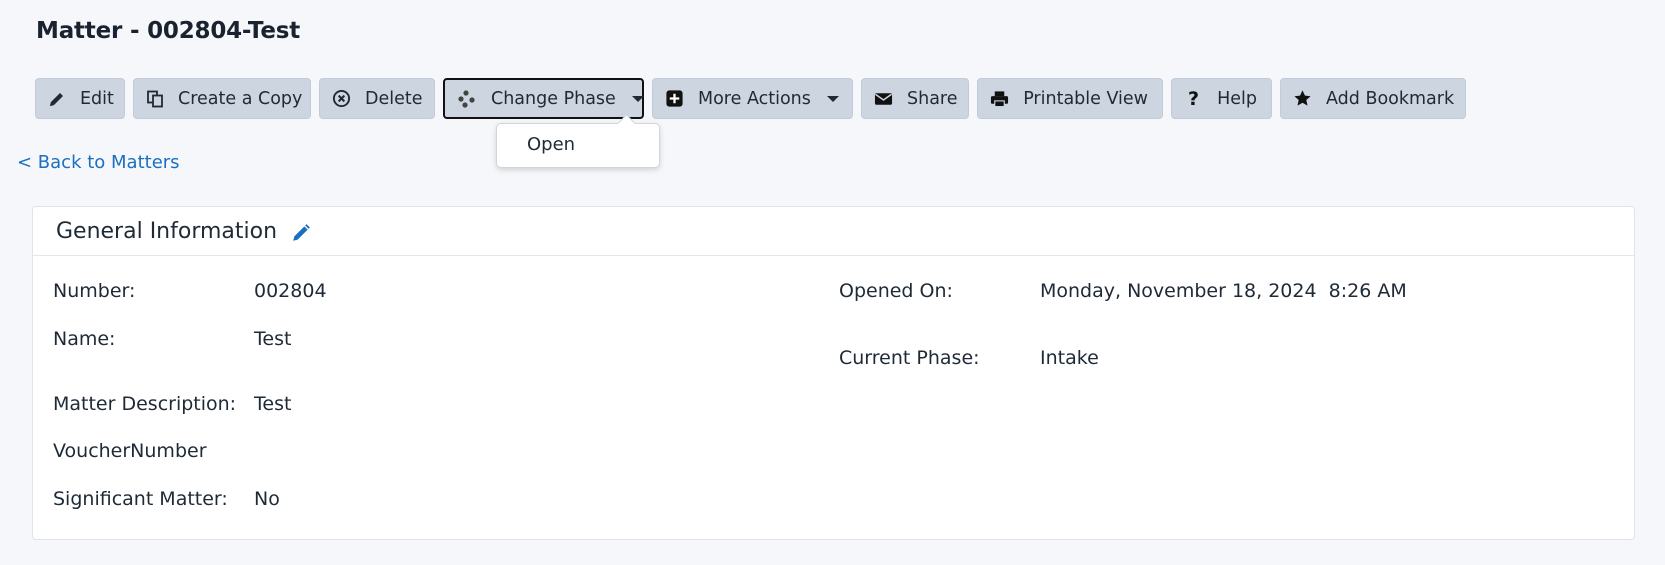 The image size is (1665, 565). What do you see at coordinates (84, 339) in the screenshot?
I see `name-label: Name:` at bounding box center [84, 339].